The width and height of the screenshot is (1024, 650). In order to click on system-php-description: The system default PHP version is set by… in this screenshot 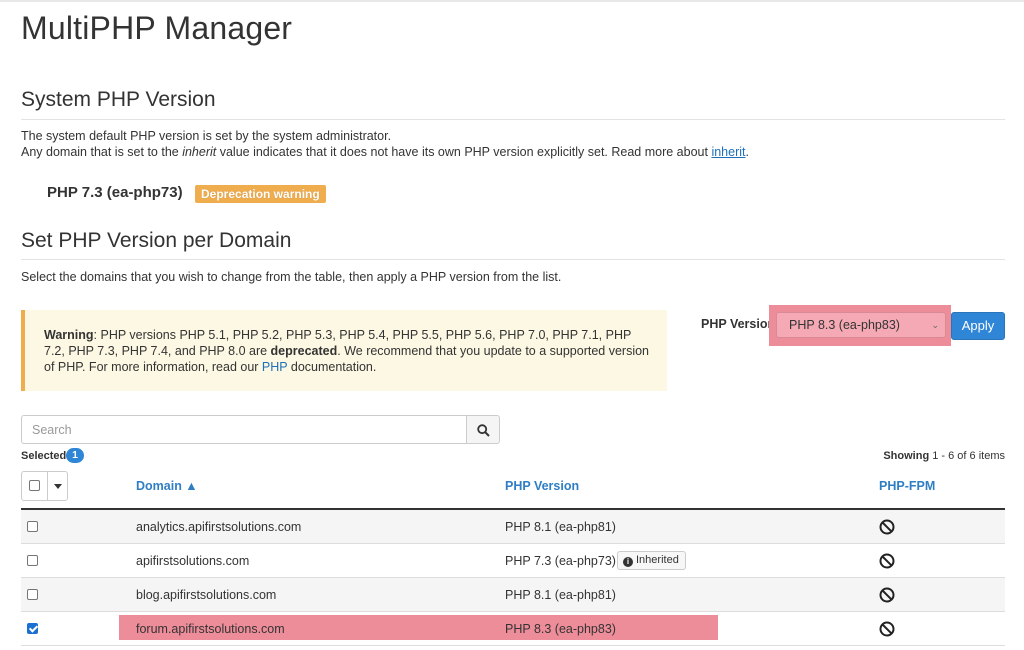, I will do `click(385, 144)`.